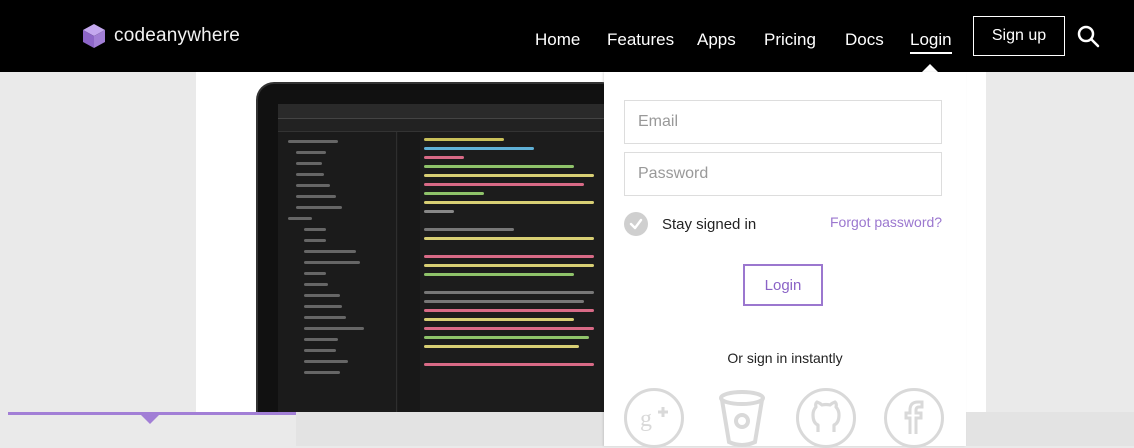 This screenshot has height=448, width=1134. Describe the element at coordinates (783, 285) in the screenshot. I see `login-button: Login` at that location.